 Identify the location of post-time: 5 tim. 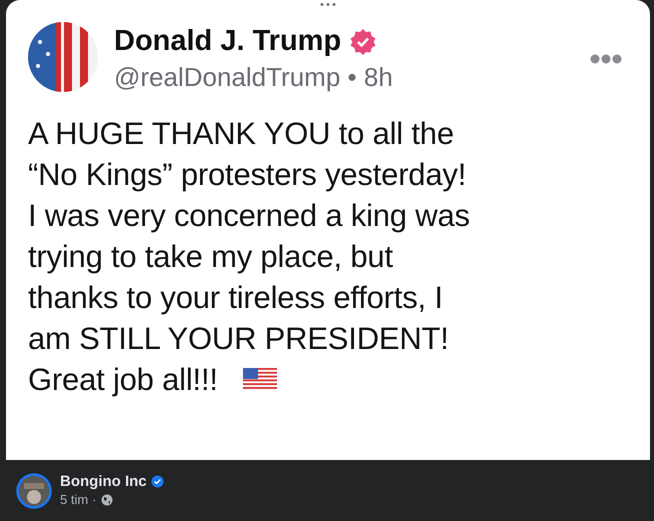
(74, 499).